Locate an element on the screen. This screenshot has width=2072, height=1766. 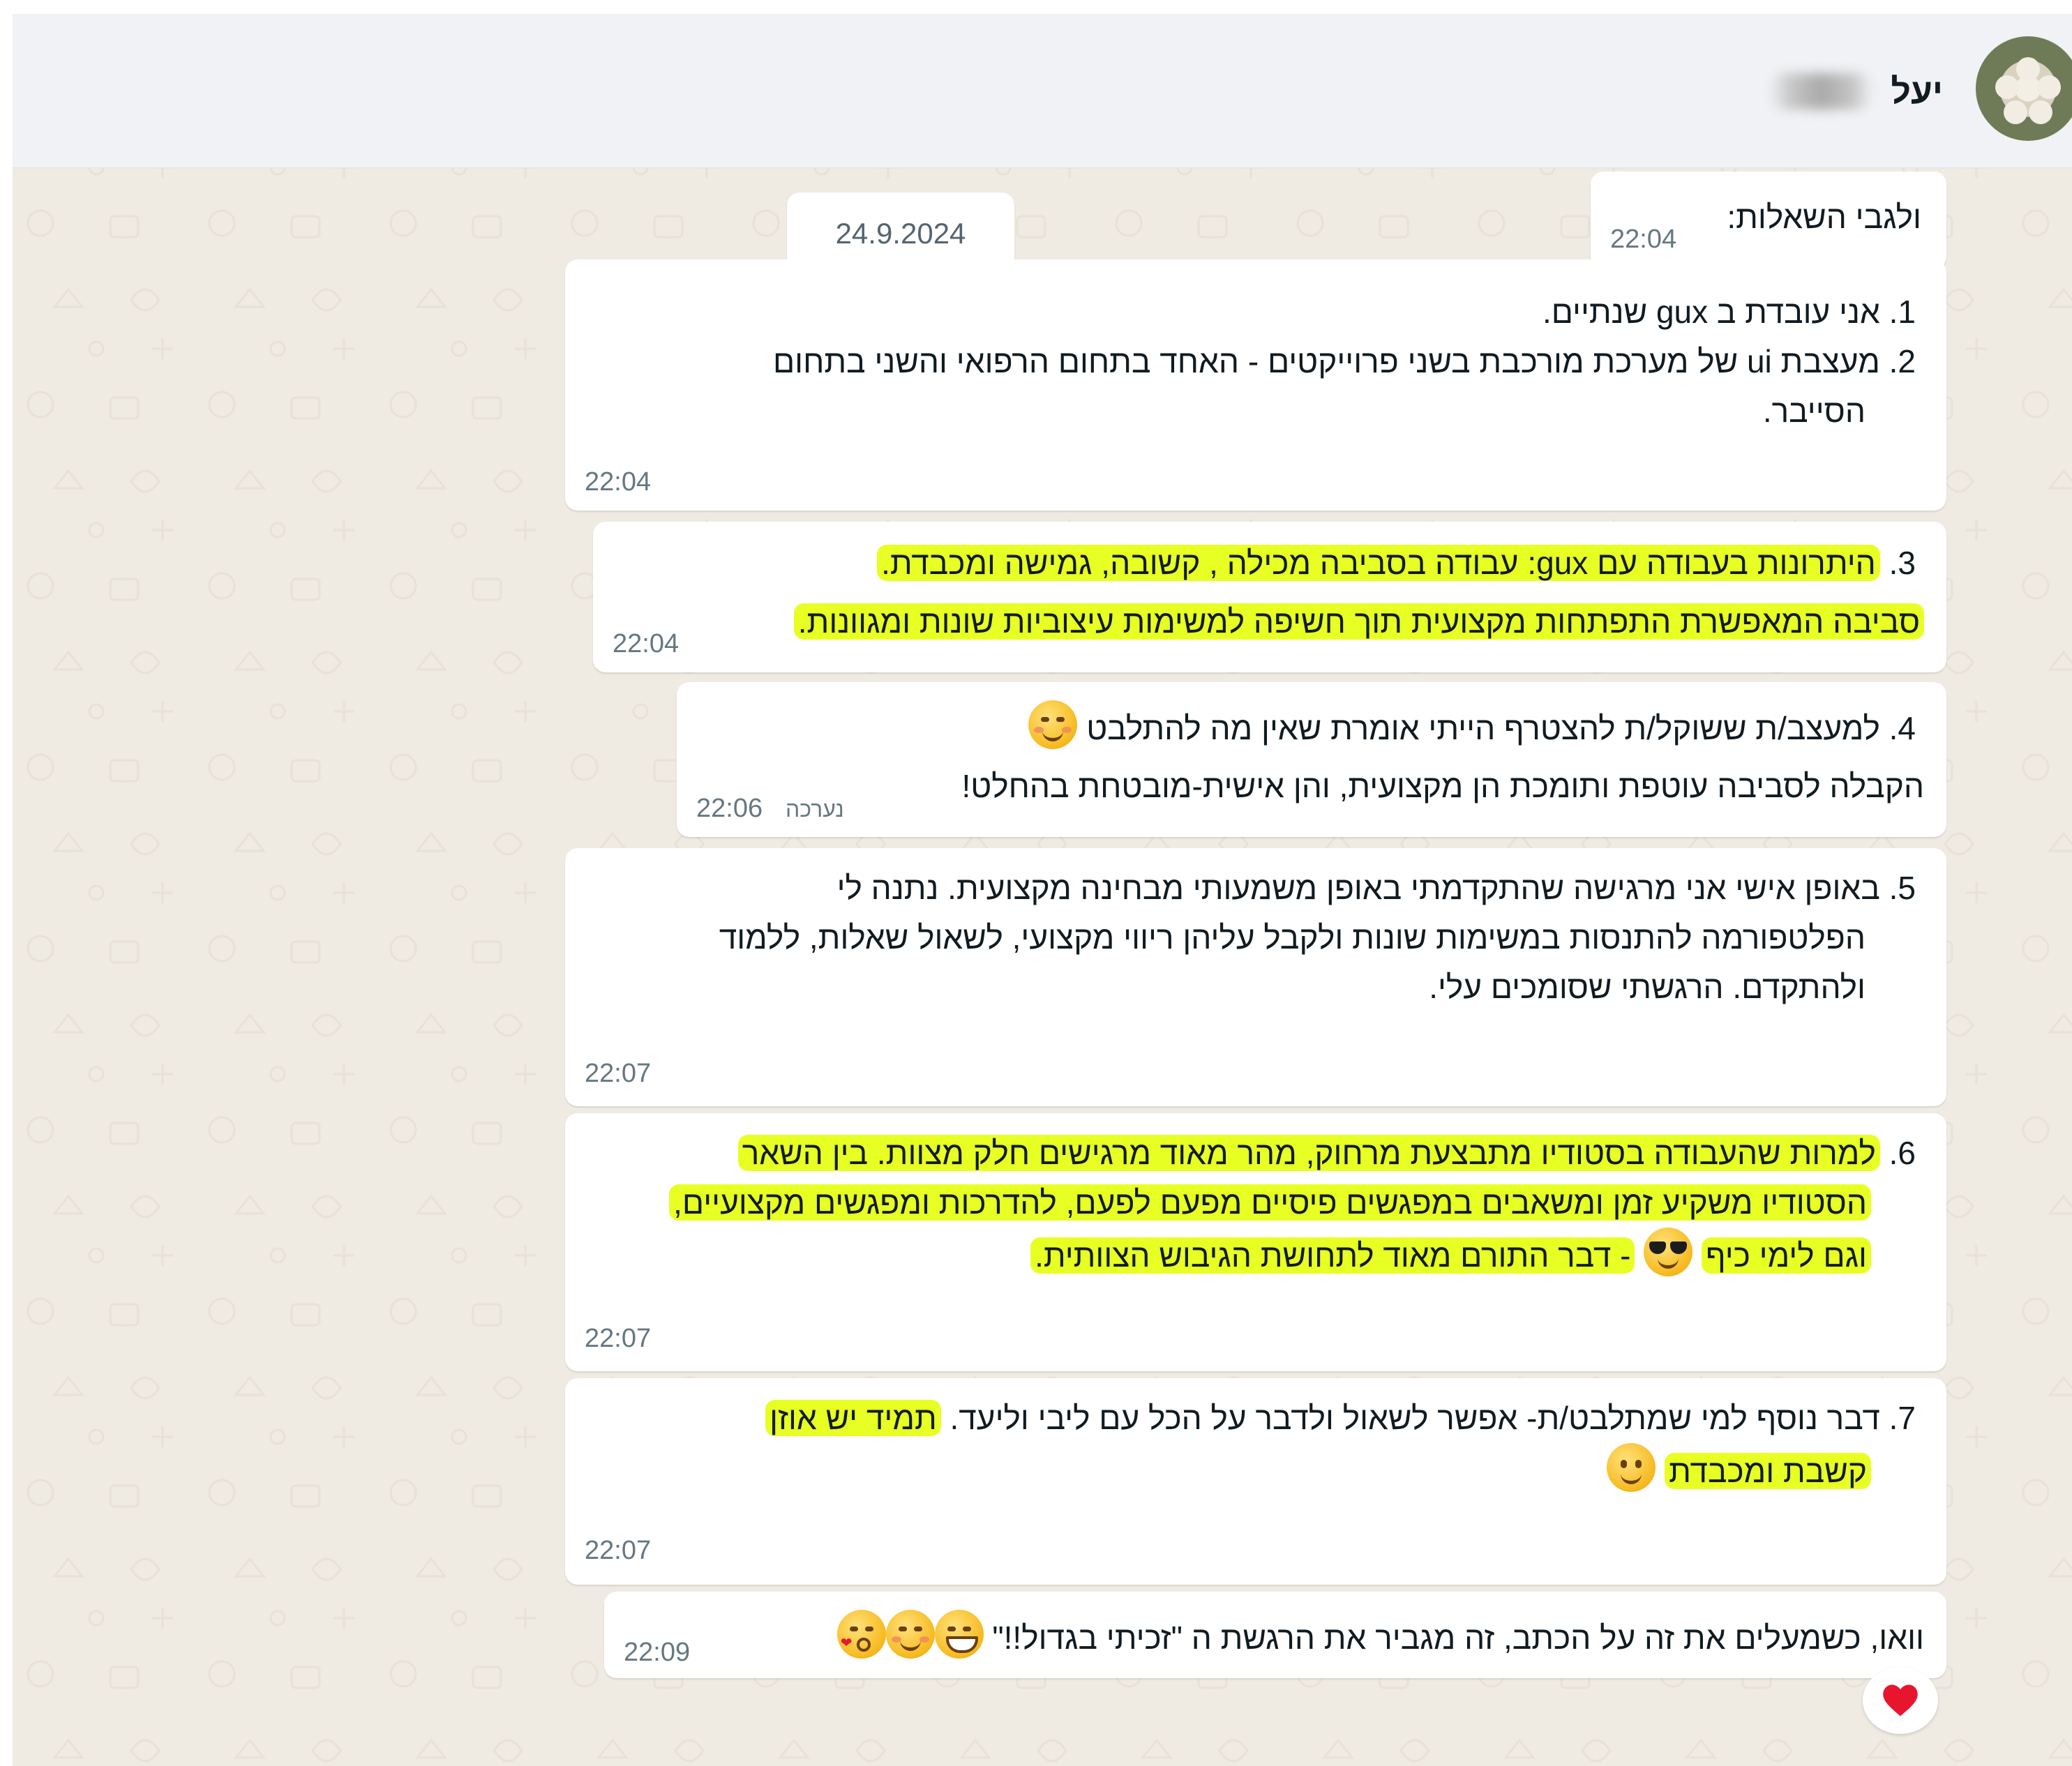
highlighted-text: - דבר התורם מאוד לתחושת הגיבוש הצוותית. is located at coordinates (1332, 1256).